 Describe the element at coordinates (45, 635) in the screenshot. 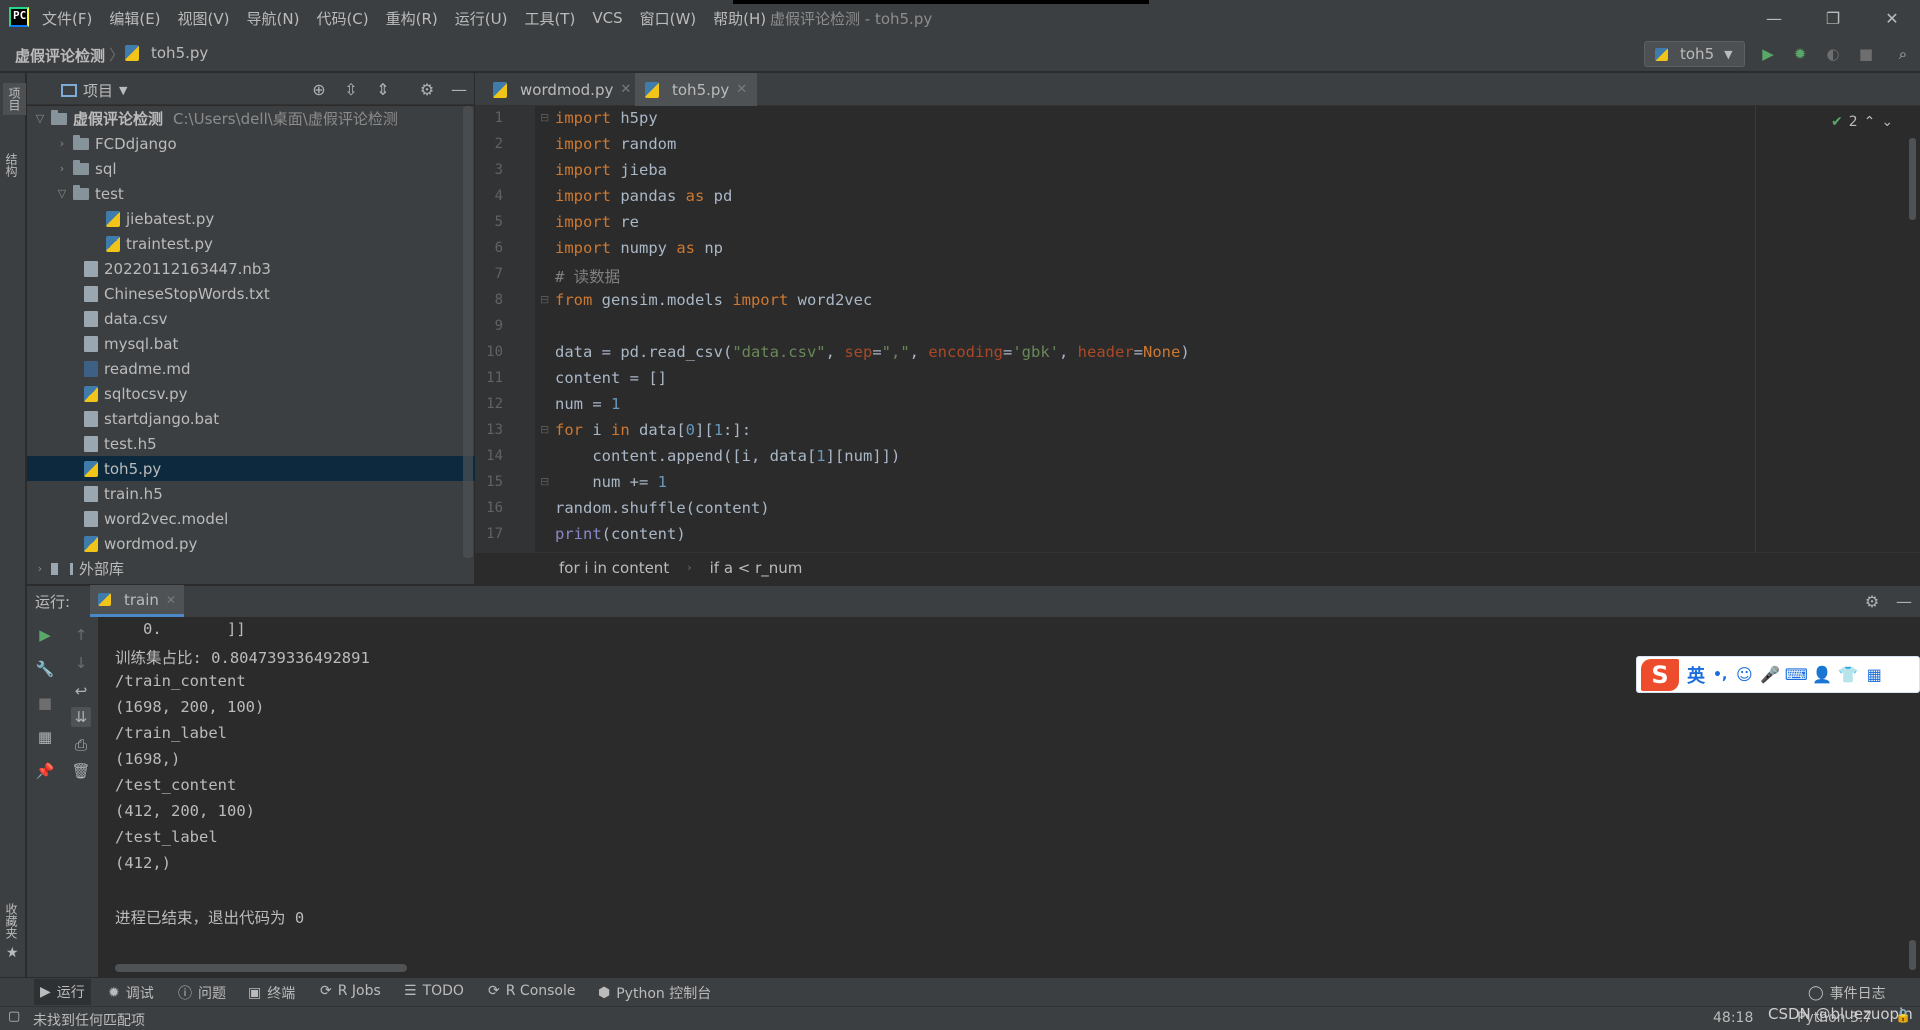

I see `rerun-icon: ▶` at that location.